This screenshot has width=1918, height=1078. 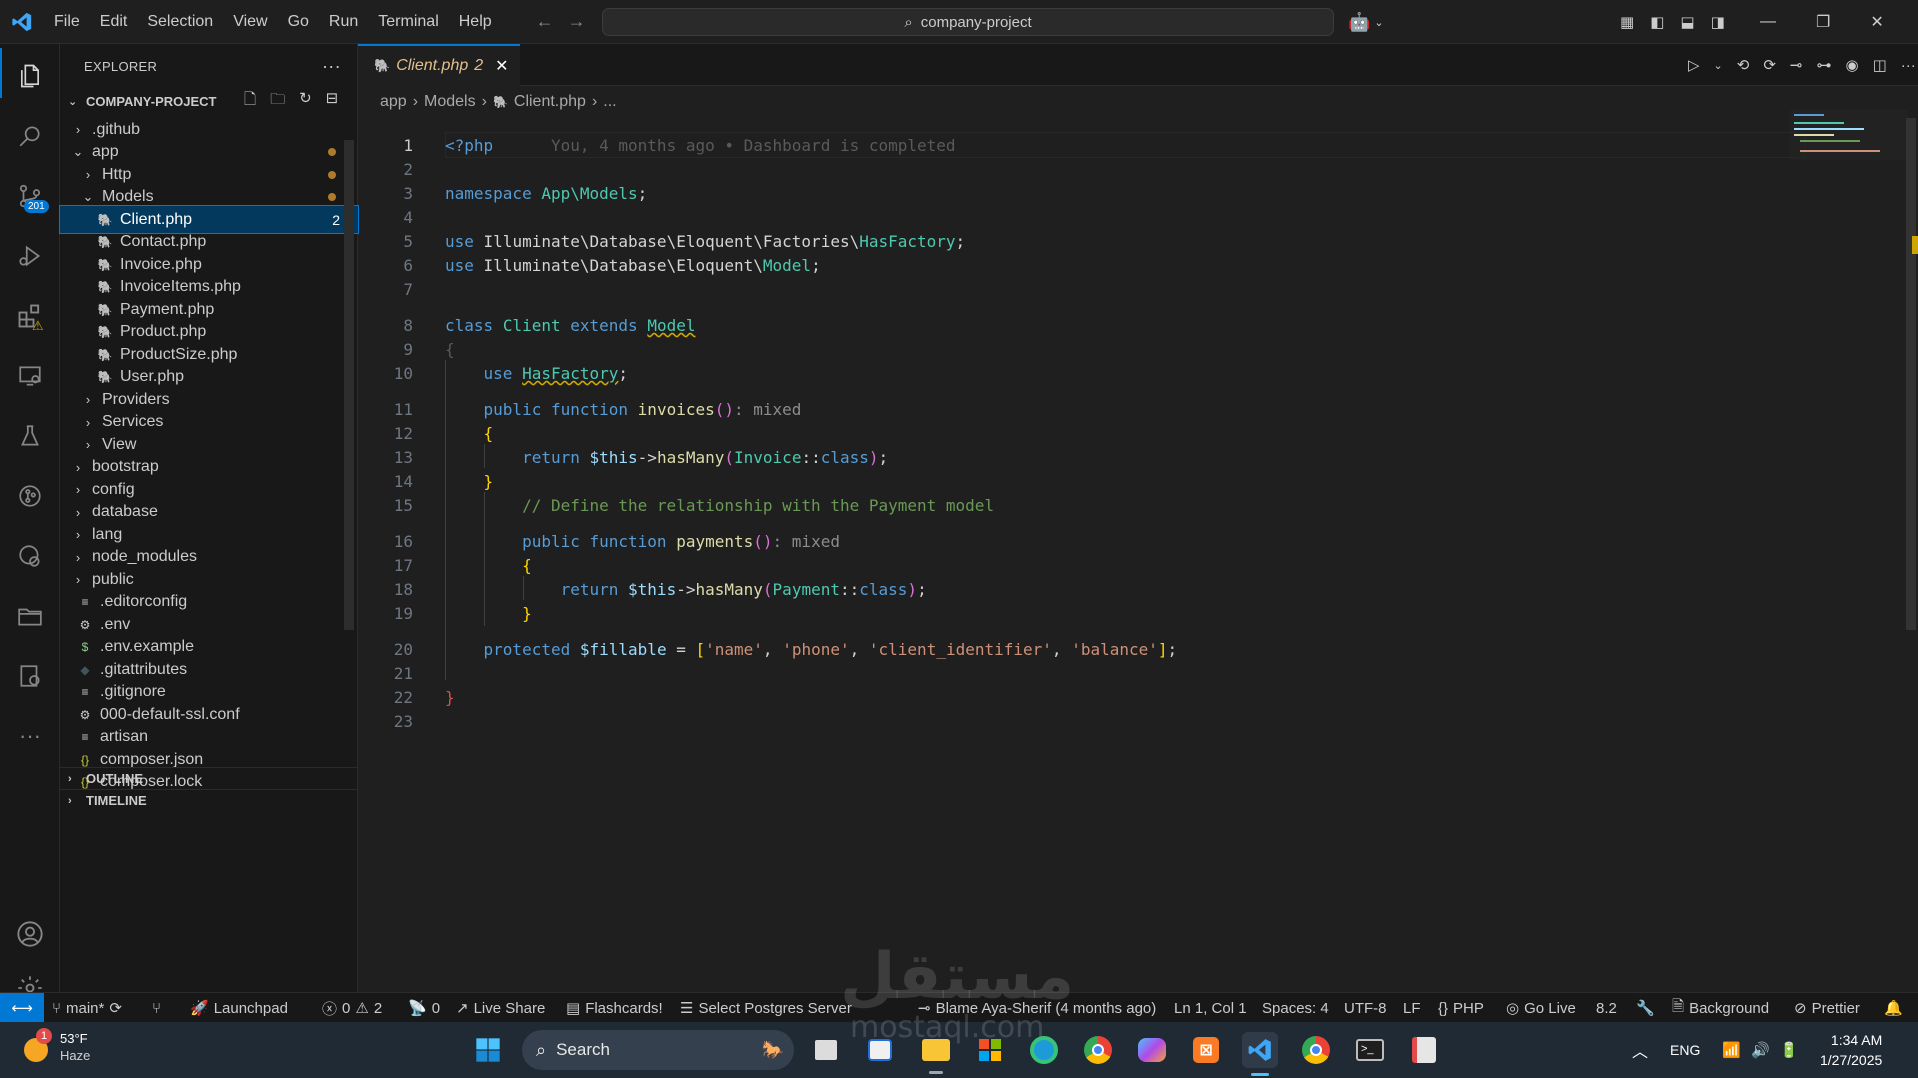 I want to click on restore-icon: ❐, so click(x=1823, y=22).